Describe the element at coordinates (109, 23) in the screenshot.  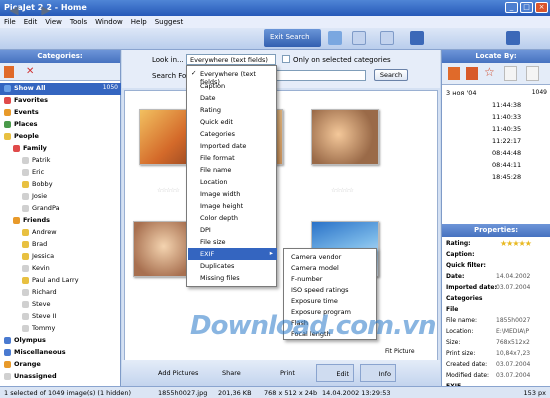
I see `menu-window: Window` at that location.